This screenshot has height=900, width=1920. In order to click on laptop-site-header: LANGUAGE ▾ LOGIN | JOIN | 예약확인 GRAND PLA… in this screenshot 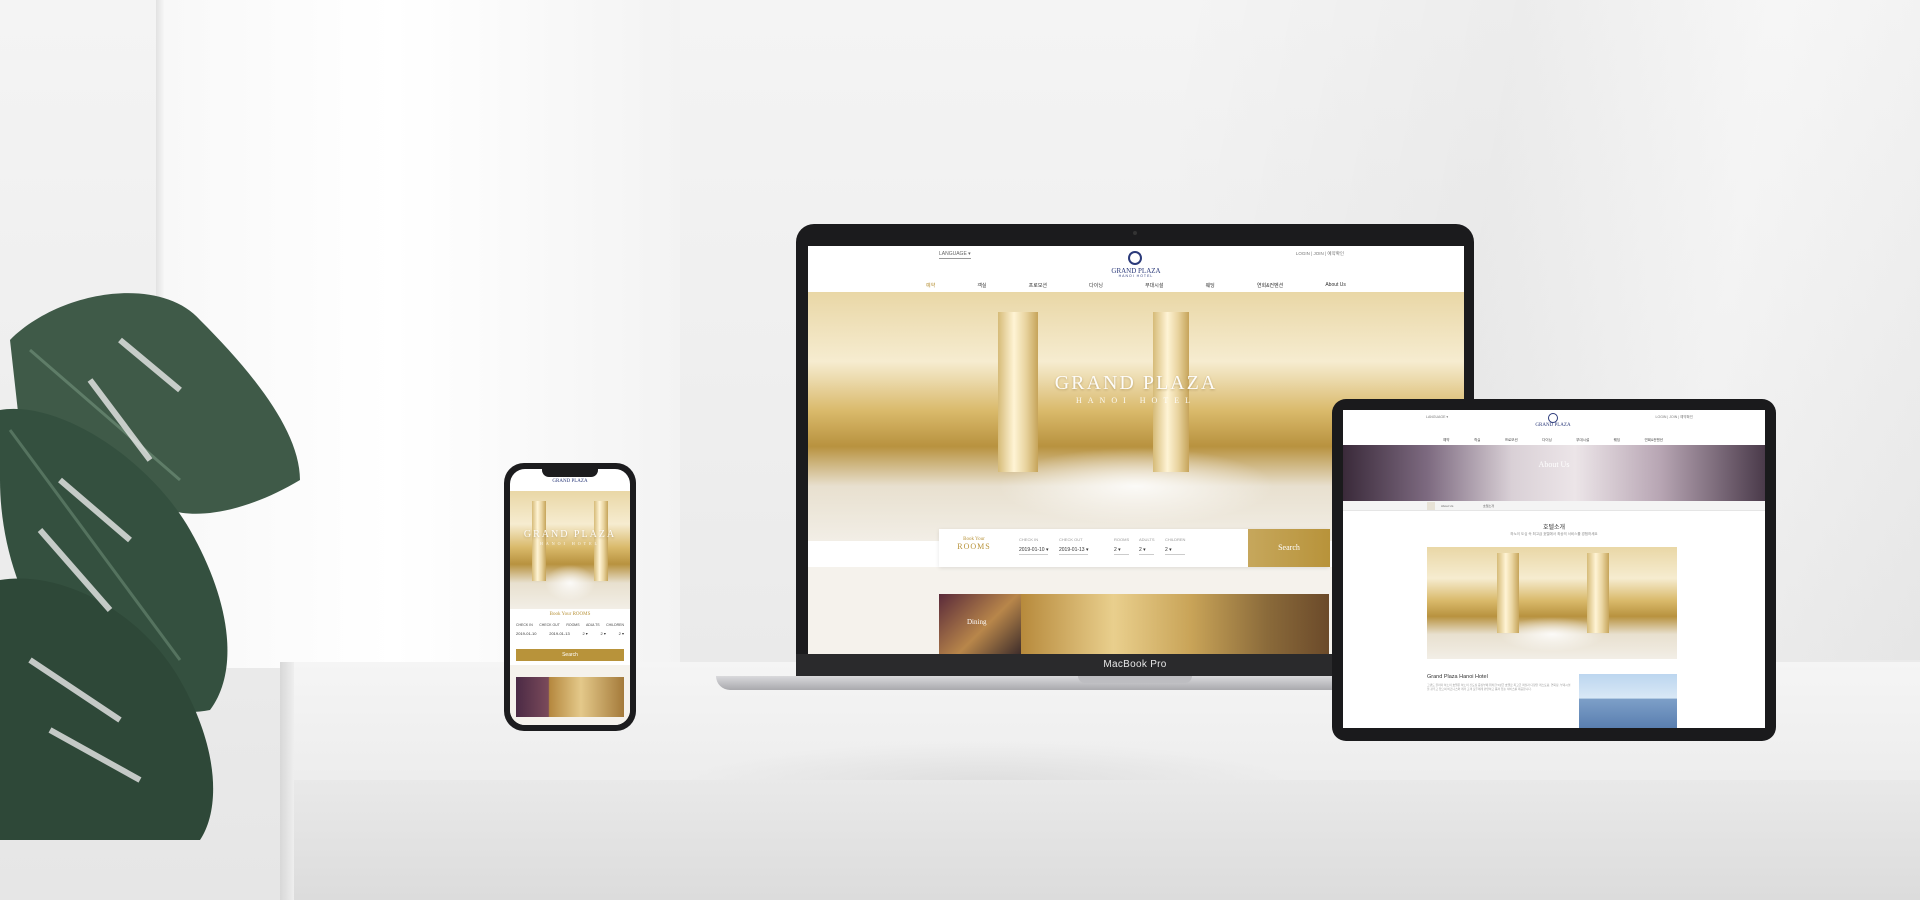, I will do `click(1136, 269)`.